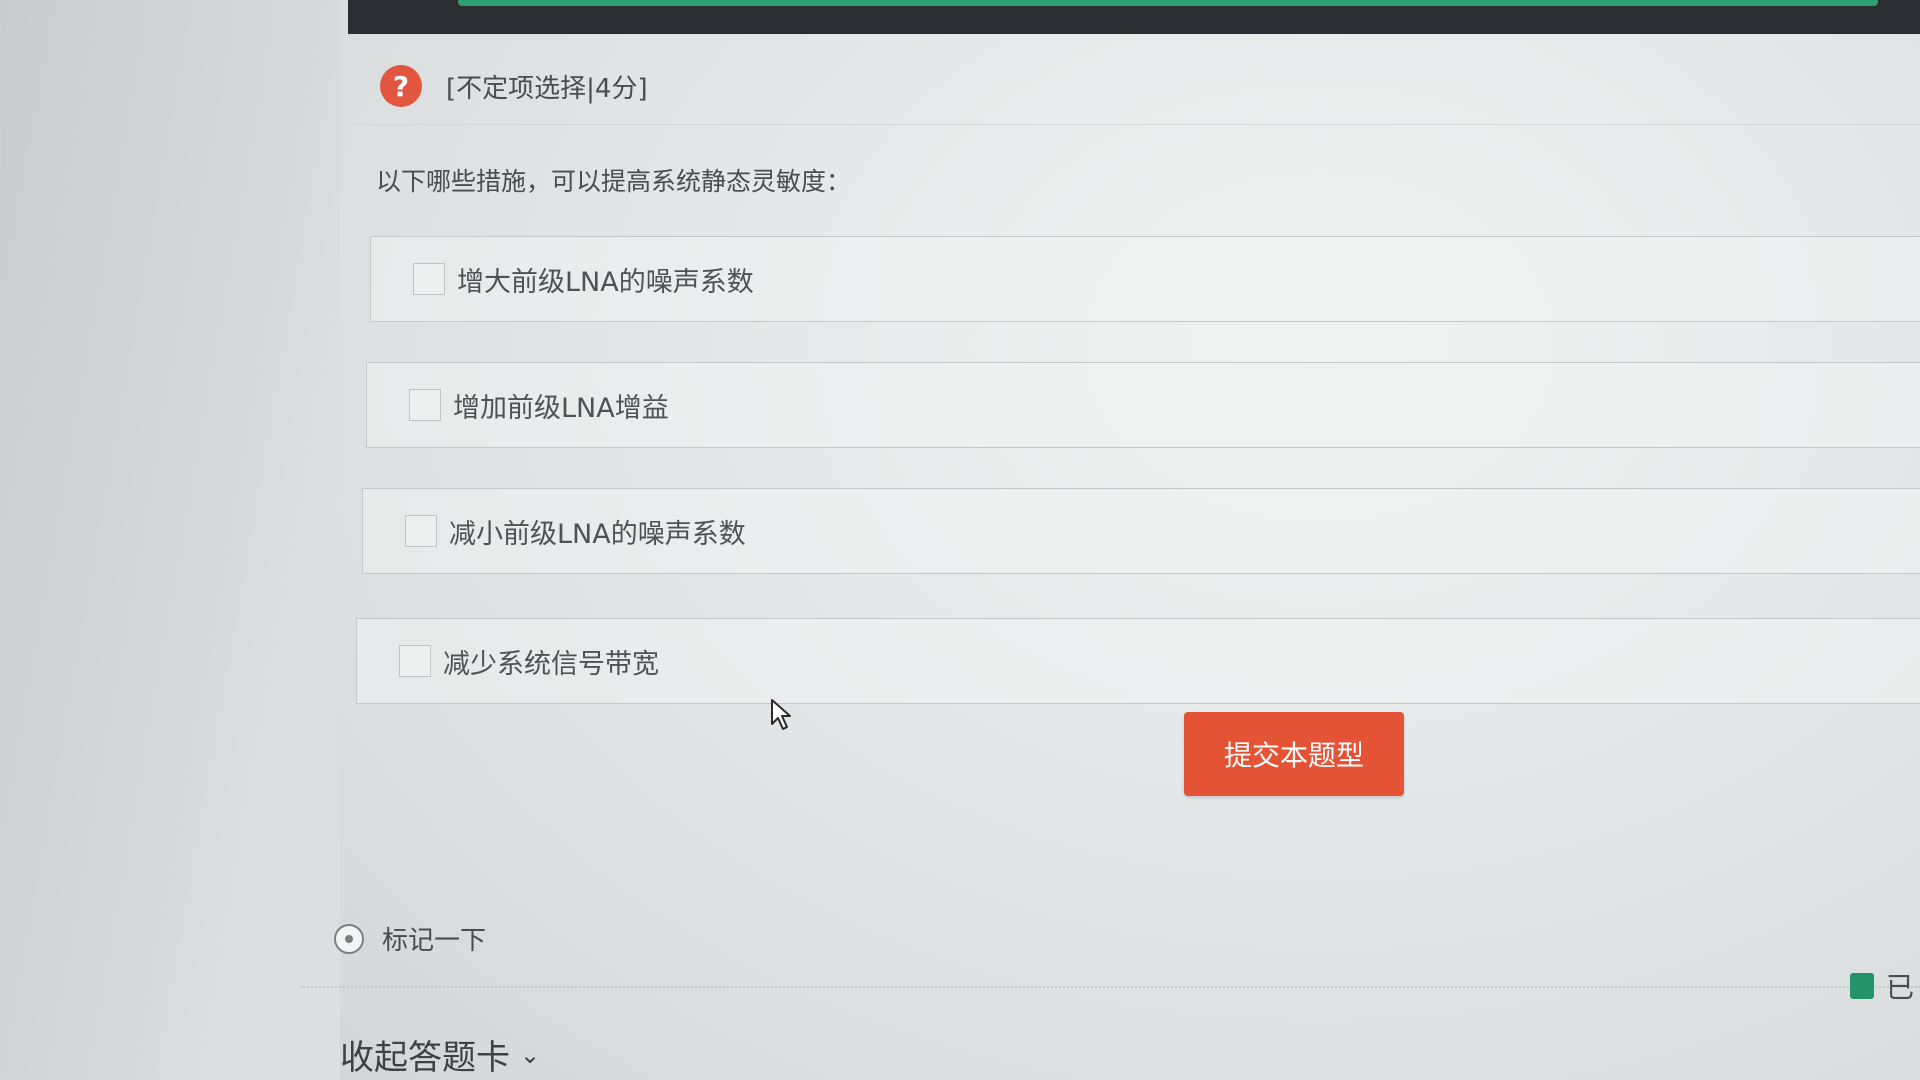  Describe the element at coordinates (530, 1054) in the screenshot. I see `chevron-down-icon: ⌄` at that location.